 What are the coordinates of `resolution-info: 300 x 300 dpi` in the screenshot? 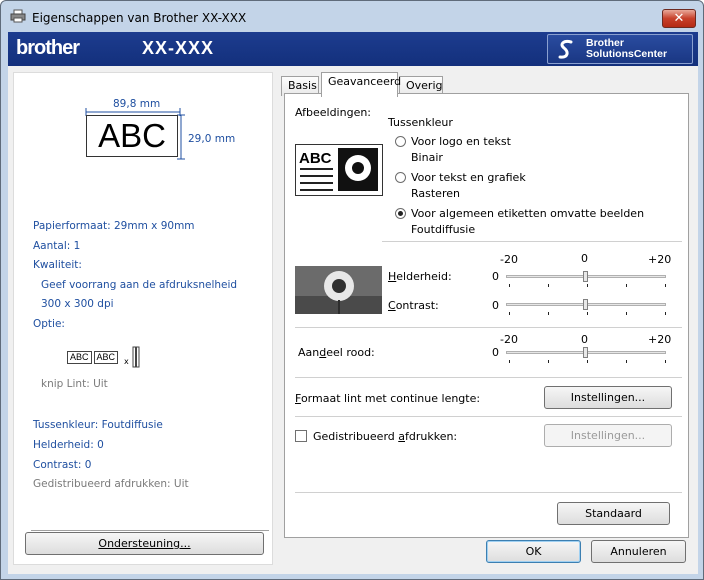 It's located at (77, 304).